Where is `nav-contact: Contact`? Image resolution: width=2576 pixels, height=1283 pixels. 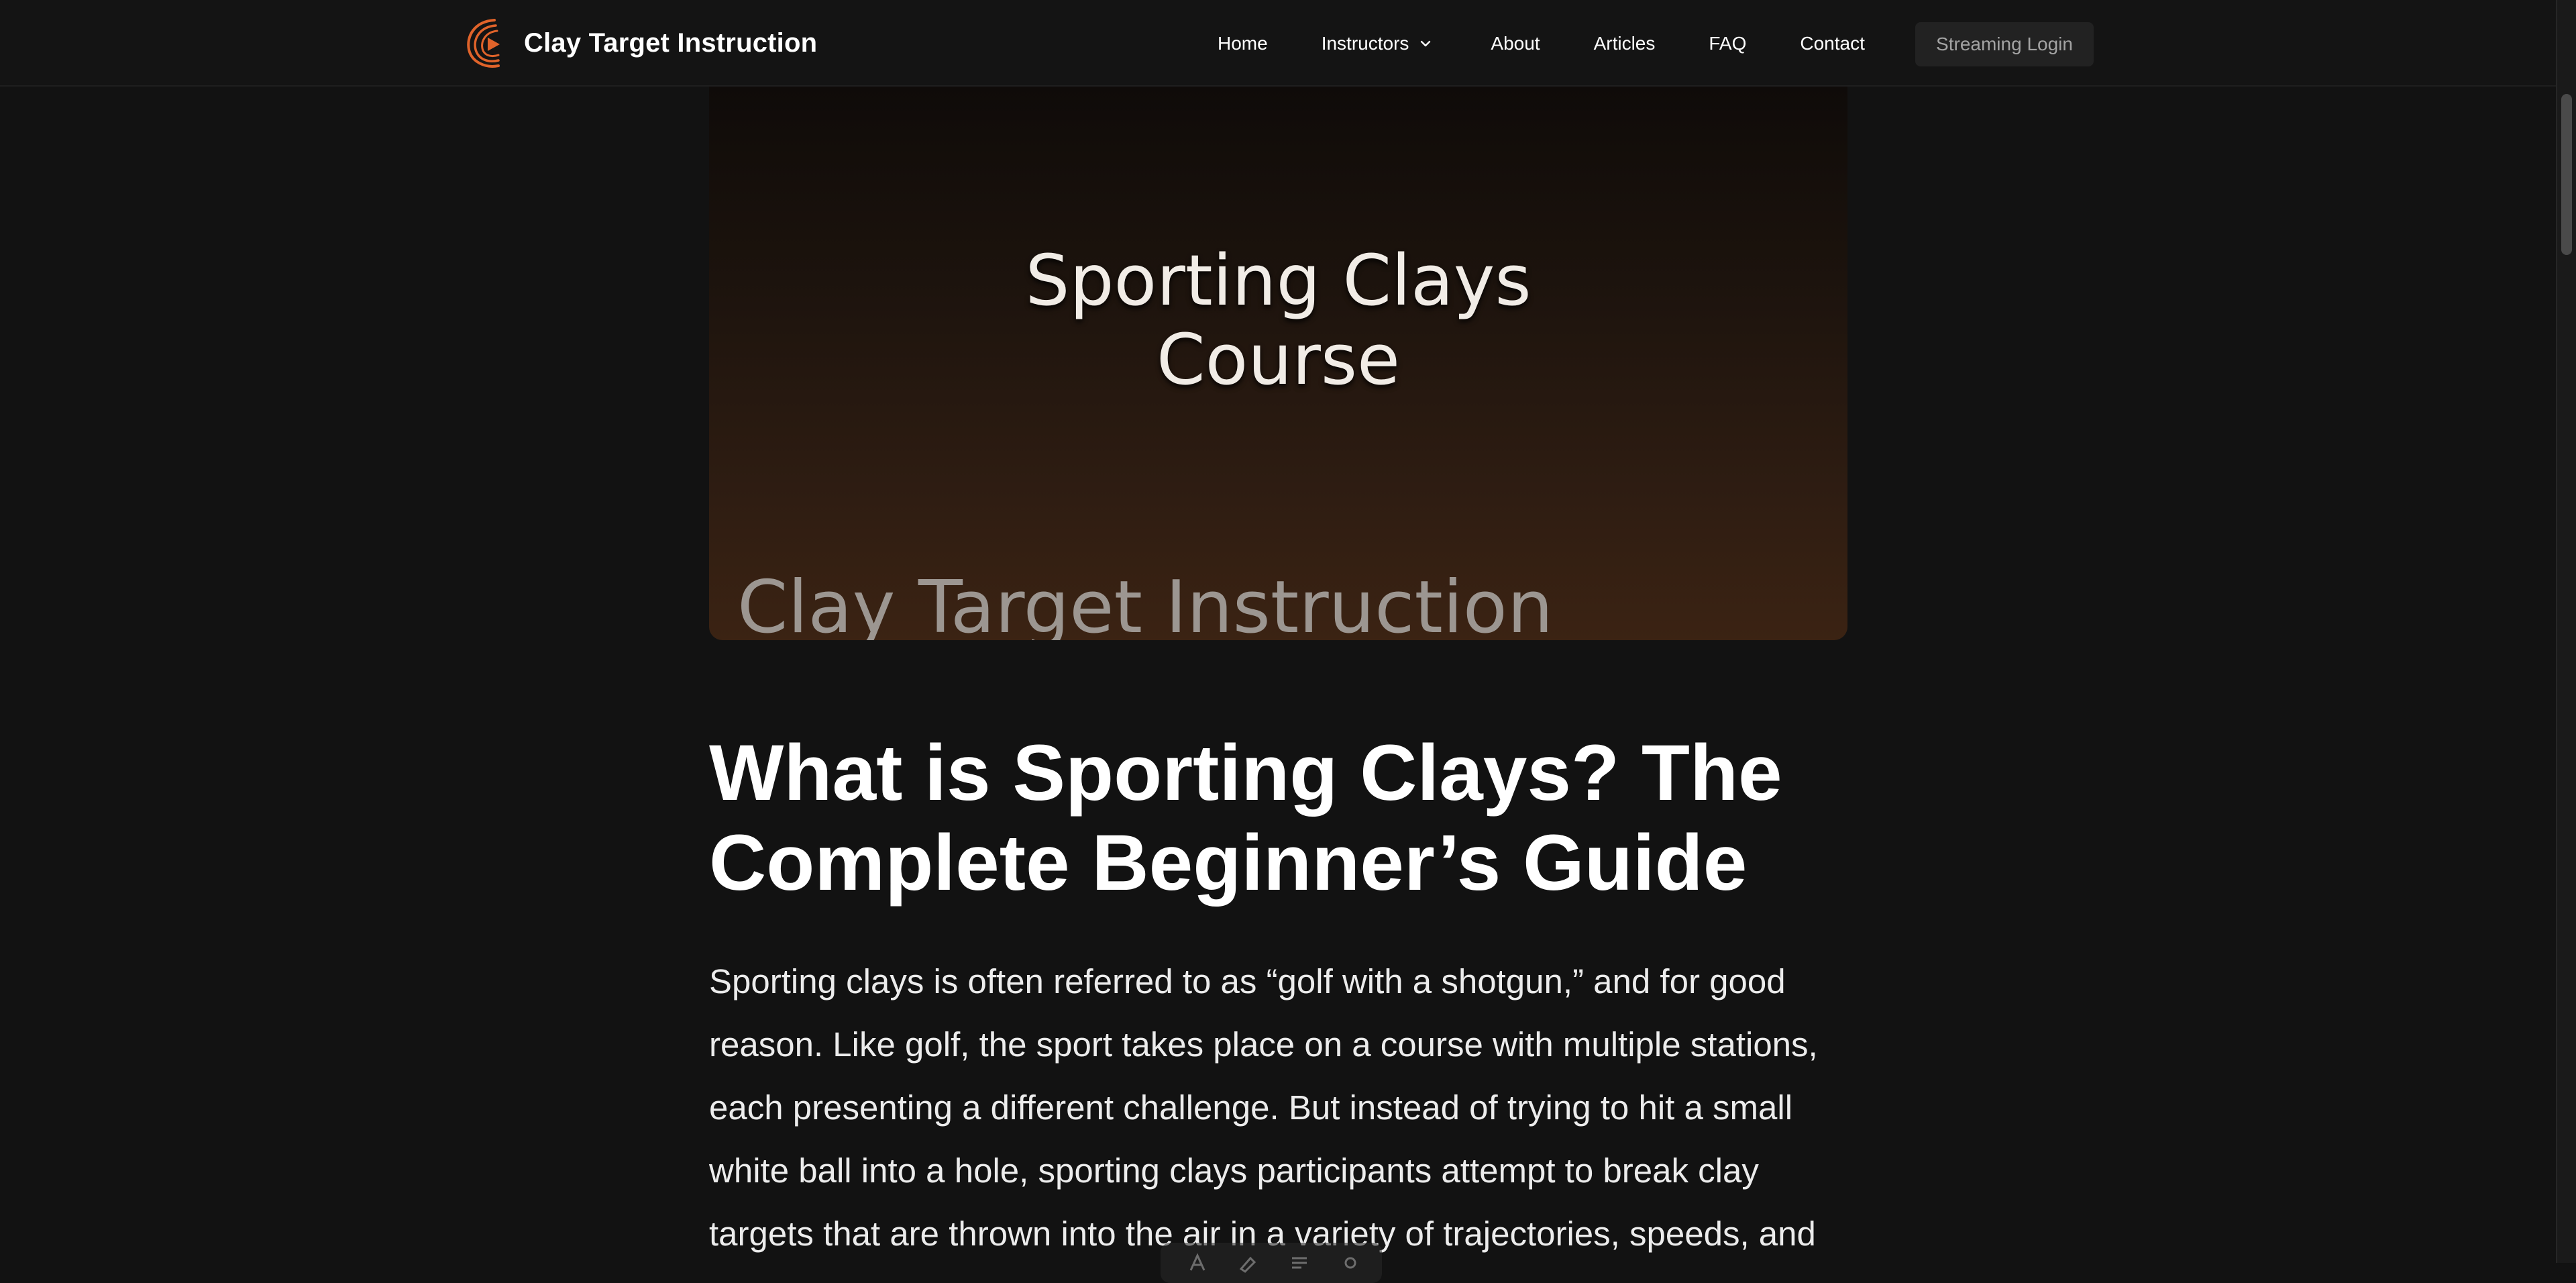
nav-contact: Contact is located at coordinates (1832, 43).